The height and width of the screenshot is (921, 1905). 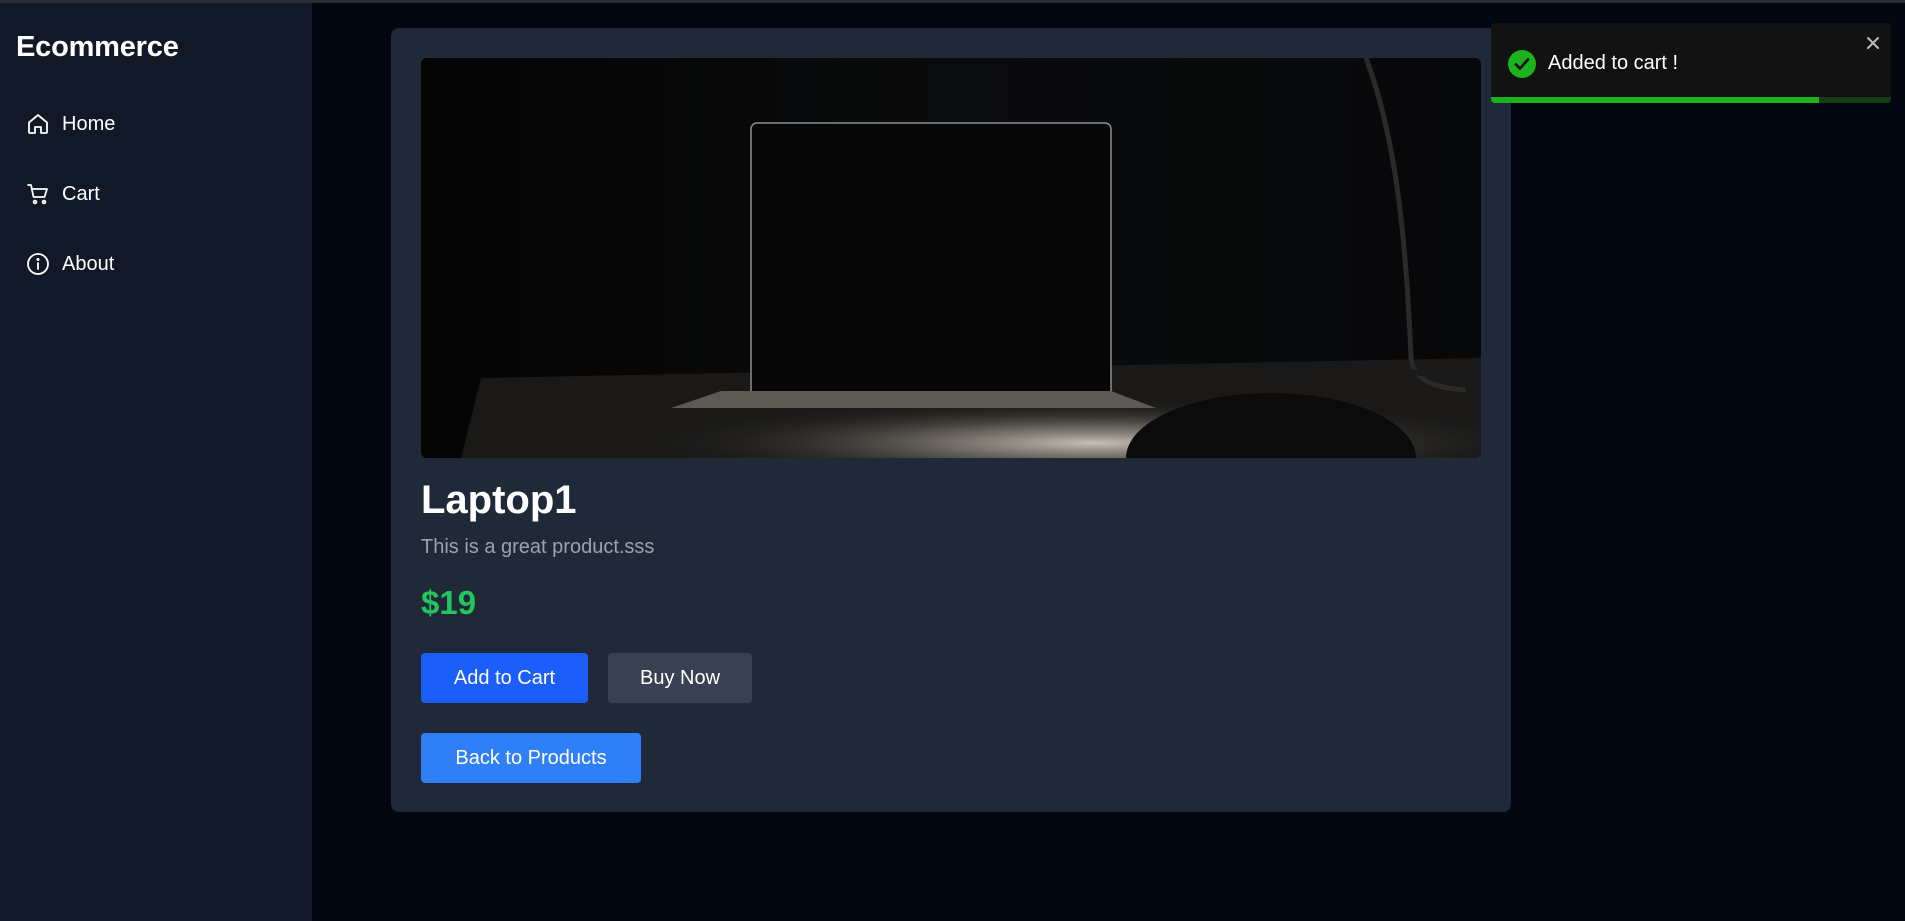 What do you see at coordinates (1655, 100) in the screenshot?
I see `toast-progress-bar` at bounding box center [1655, 100].